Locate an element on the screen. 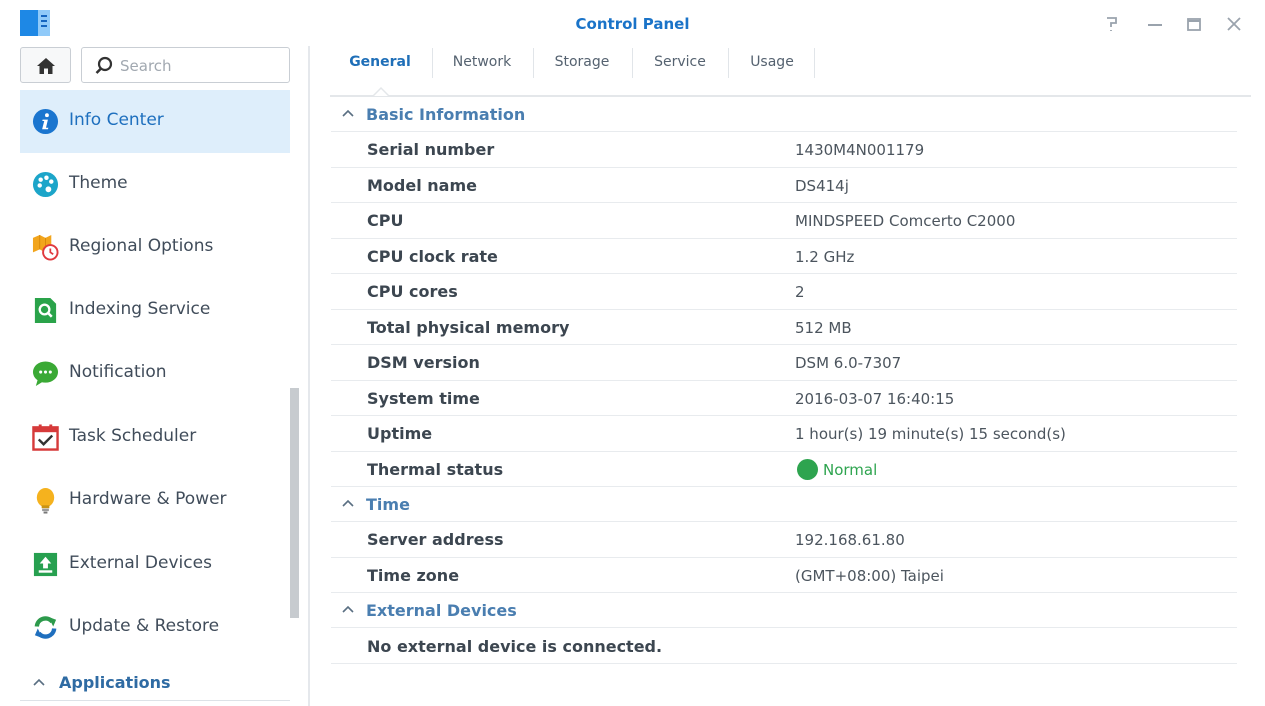  tab-bar: General Network Storage Service Usage is located at coordinates (790, 71).